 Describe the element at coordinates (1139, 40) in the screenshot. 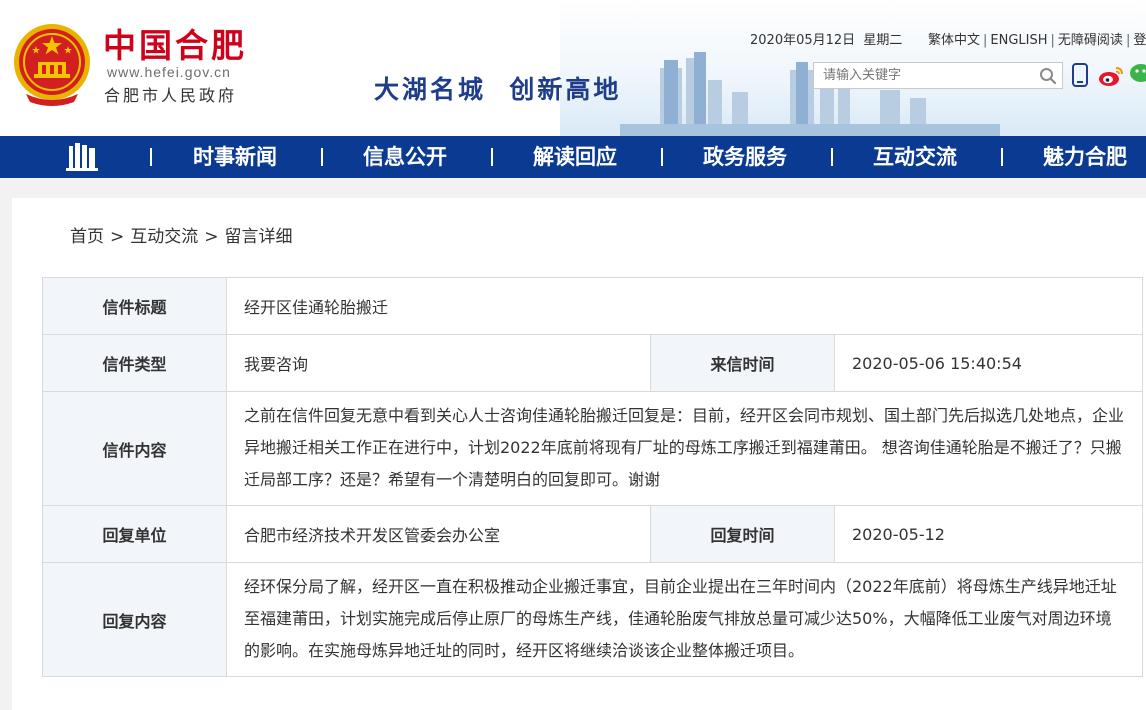

I see `link-login: 登` at that location.